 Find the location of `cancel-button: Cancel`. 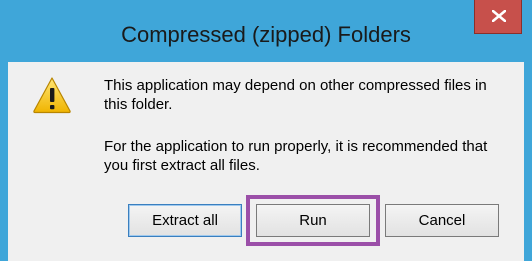

cancel-button: Cancel is located at coordinates (442, 220).